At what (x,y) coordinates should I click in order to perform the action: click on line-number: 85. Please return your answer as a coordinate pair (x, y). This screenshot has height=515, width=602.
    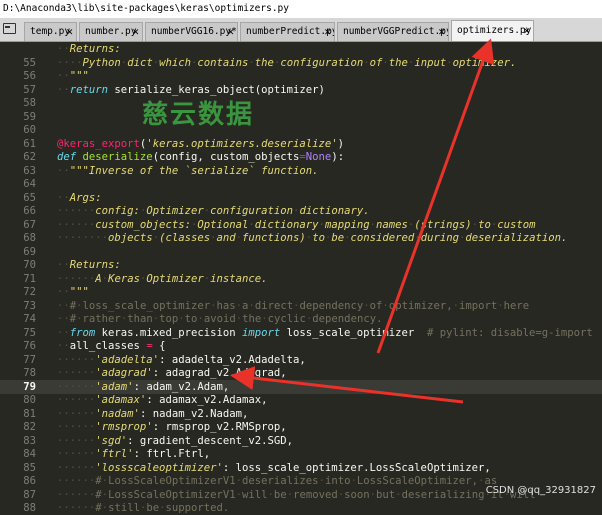
    Looking at the image, I should click on (29, 467).